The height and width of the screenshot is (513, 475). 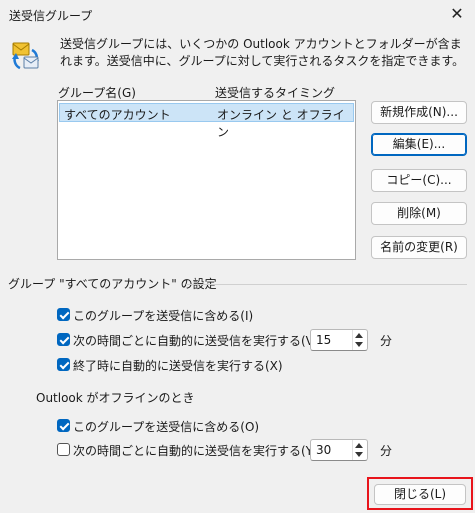 What do you see at coordinates (420, 493) in the screenshot?
I see `highlight-box` at bounding box center [420, 493].